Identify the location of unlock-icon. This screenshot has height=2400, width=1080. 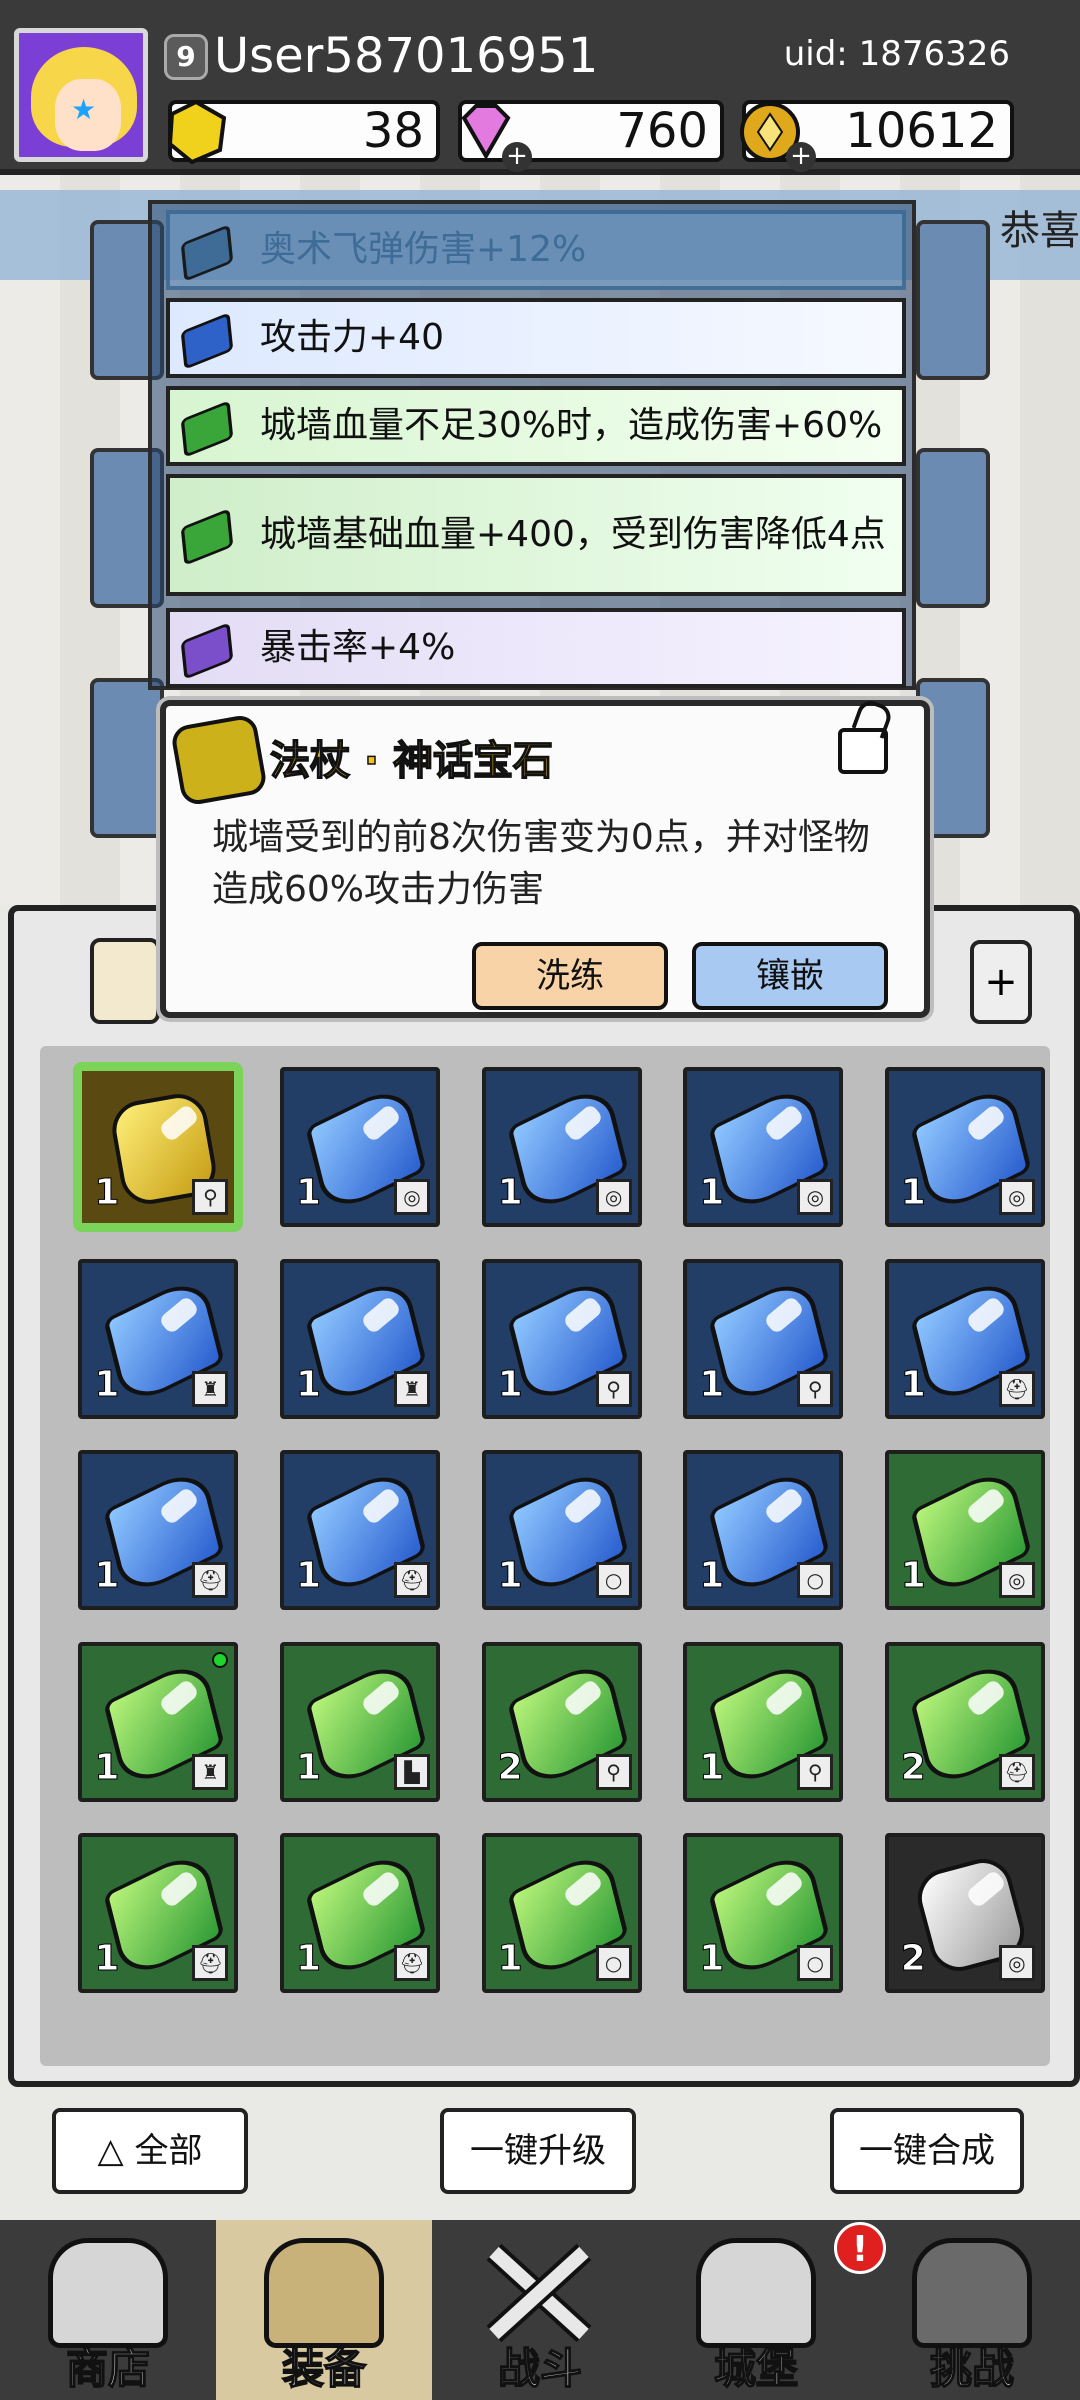
(863, 751).